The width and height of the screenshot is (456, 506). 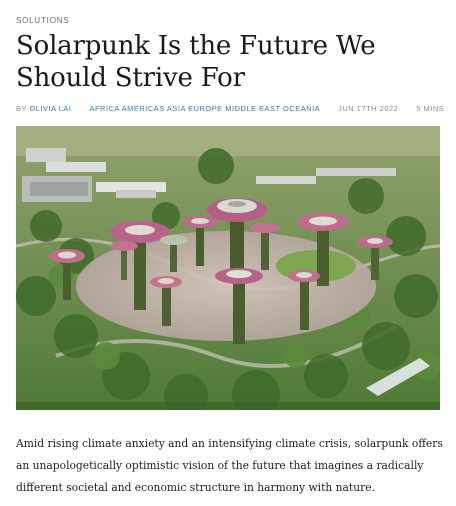 What do you see at coordinates (23, 108) in the screenshot?
I see `byline-prefix: BY` at bounding box center [23, 108].